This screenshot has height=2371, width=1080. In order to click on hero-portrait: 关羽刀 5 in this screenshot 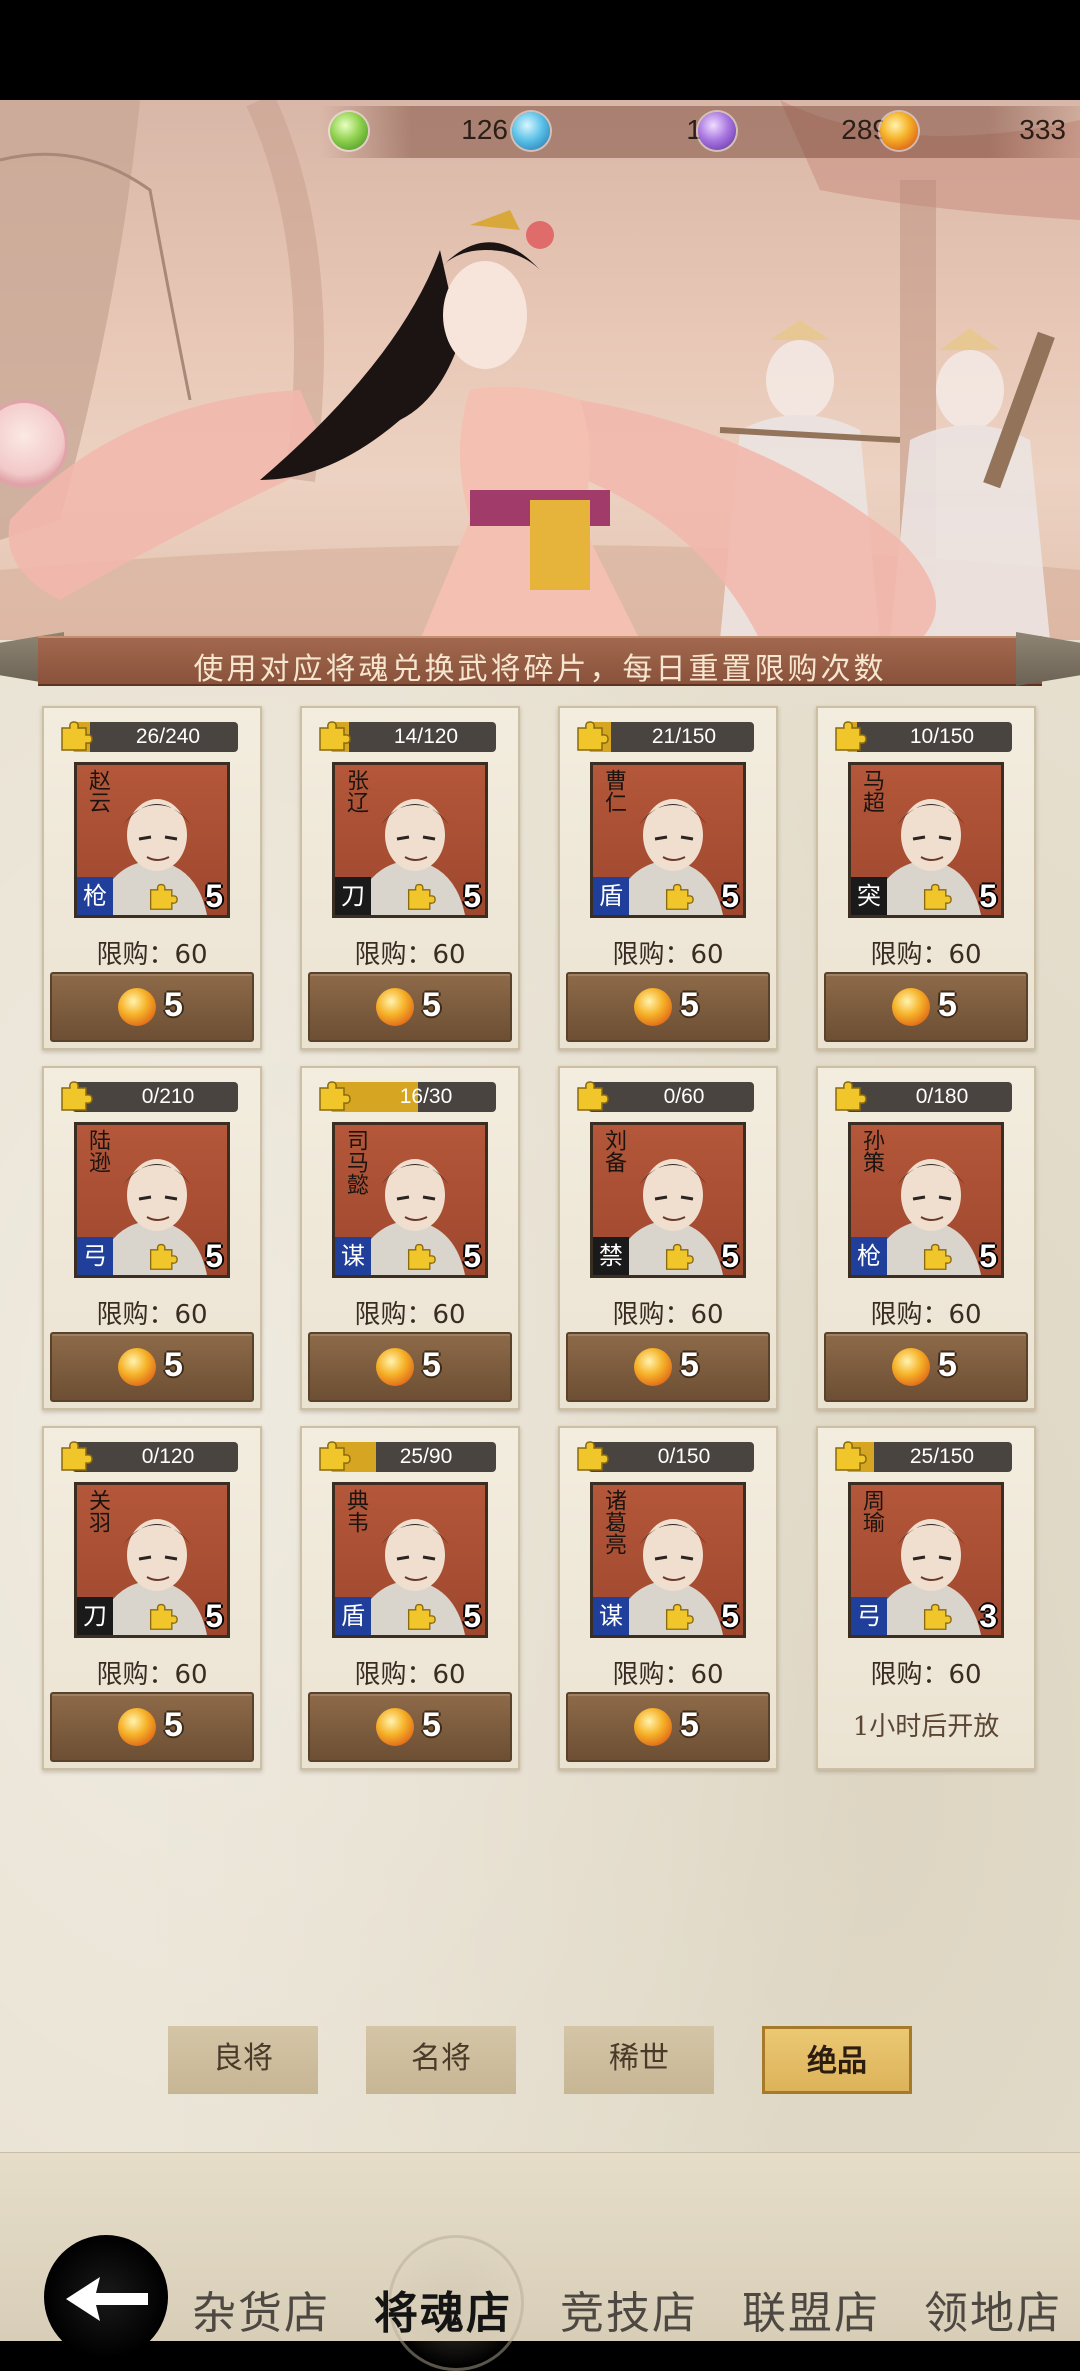, I will do `click(152, 1560)`.